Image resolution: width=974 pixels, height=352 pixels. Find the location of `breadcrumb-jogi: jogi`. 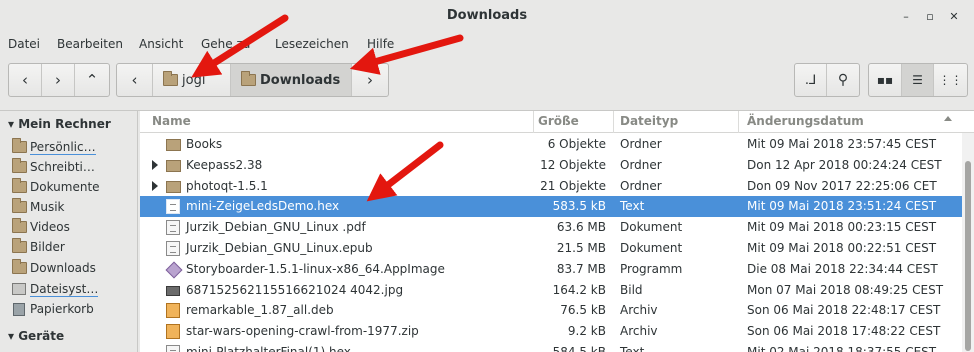

breadcrumb-jogi: jogi is located at coordinates (192, 80).